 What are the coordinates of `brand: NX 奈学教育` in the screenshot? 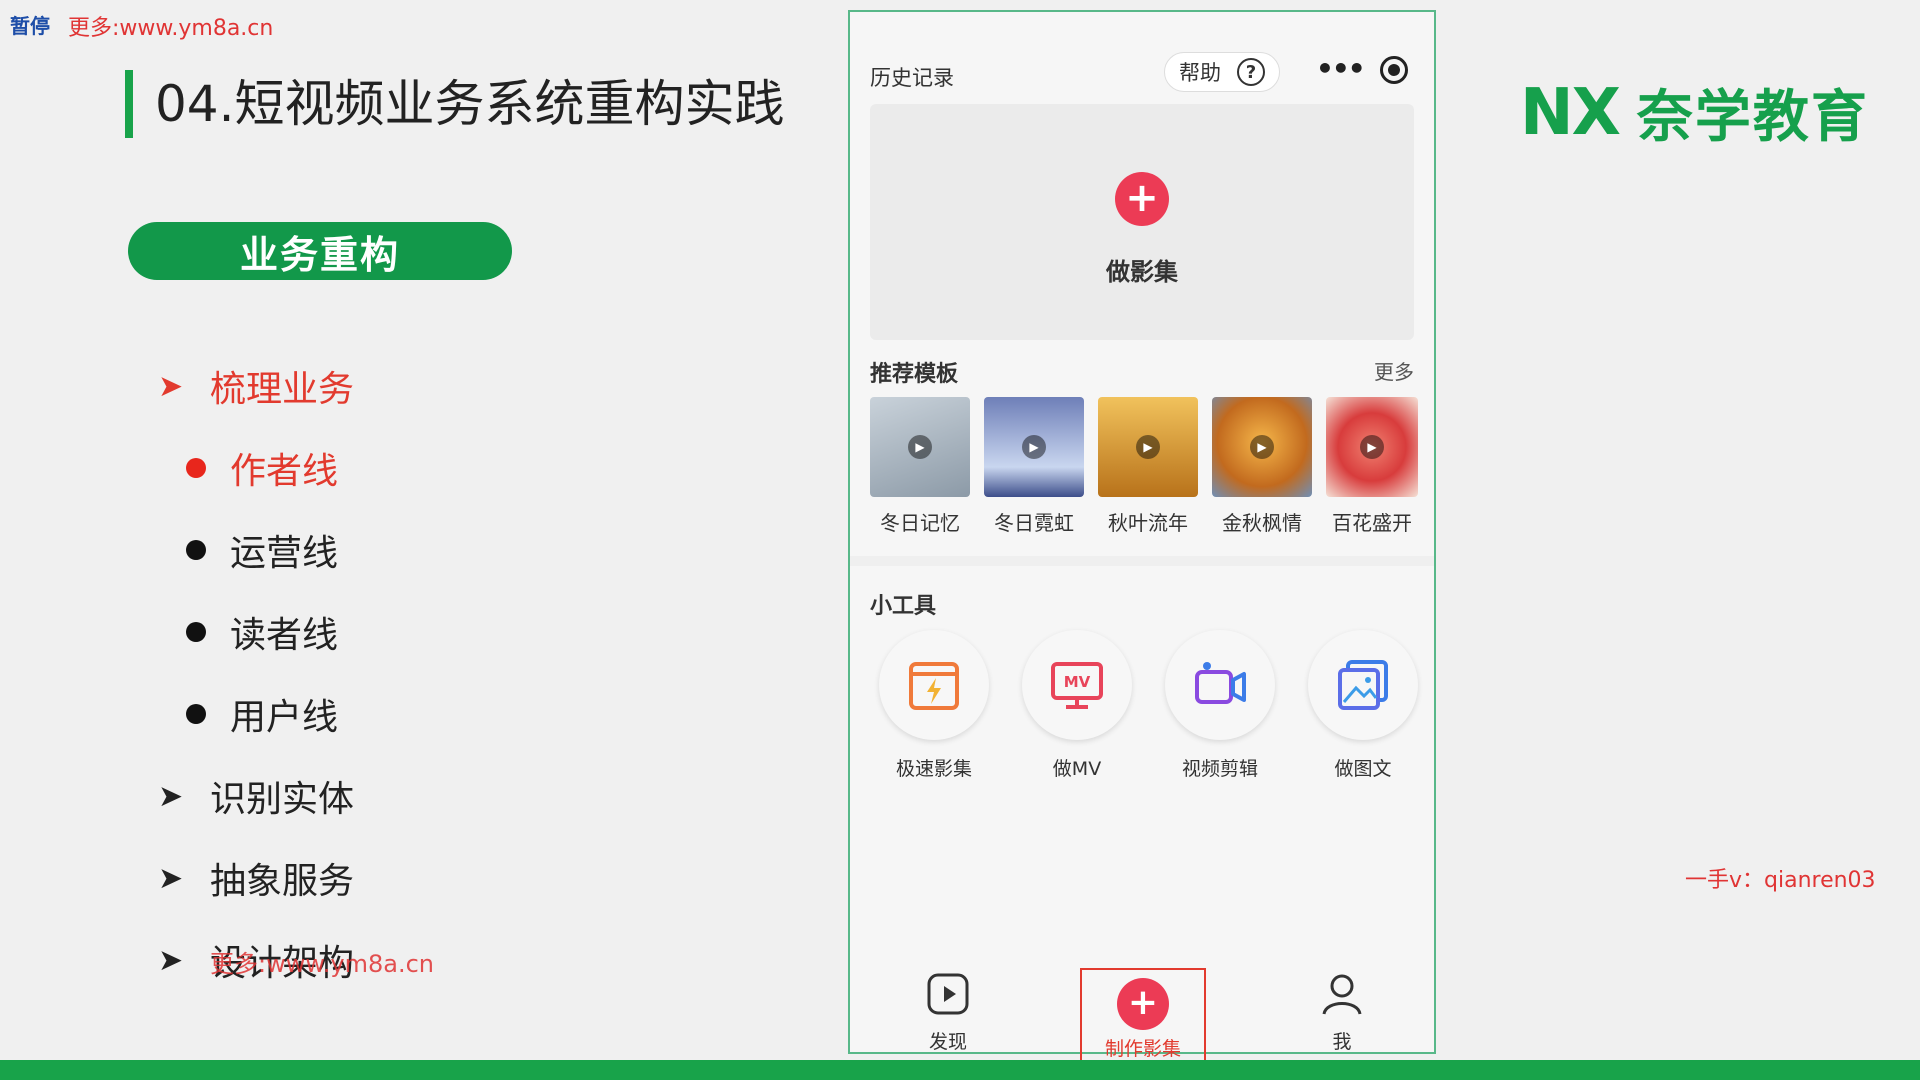 It's located at (1694, 112).